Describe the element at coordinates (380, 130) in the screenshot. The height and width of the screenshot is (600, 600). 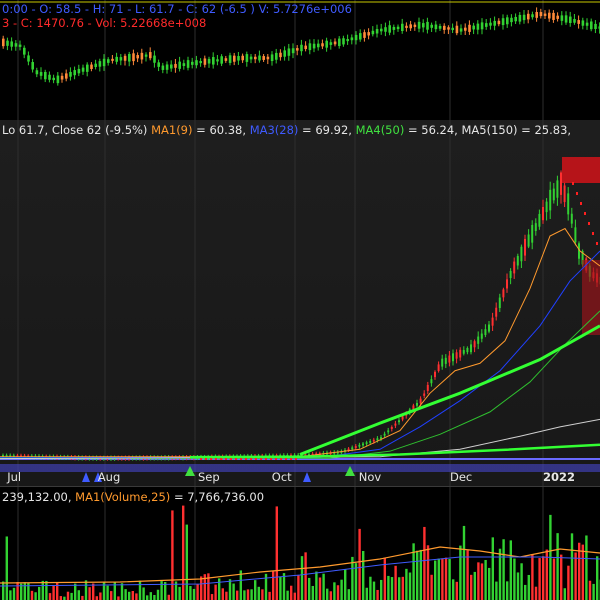
I see `price-legend-segment: MA4(50)` at that location.